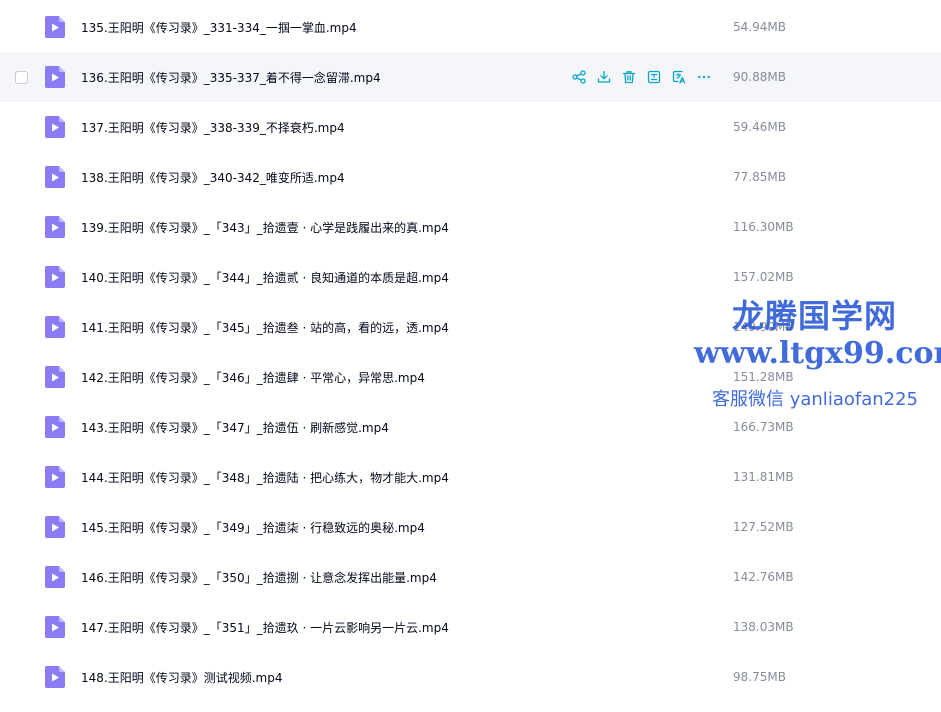  Describe the element at coordinates (763, 577) in the screenshot. I see `file-size: 142.76MB` at that location.